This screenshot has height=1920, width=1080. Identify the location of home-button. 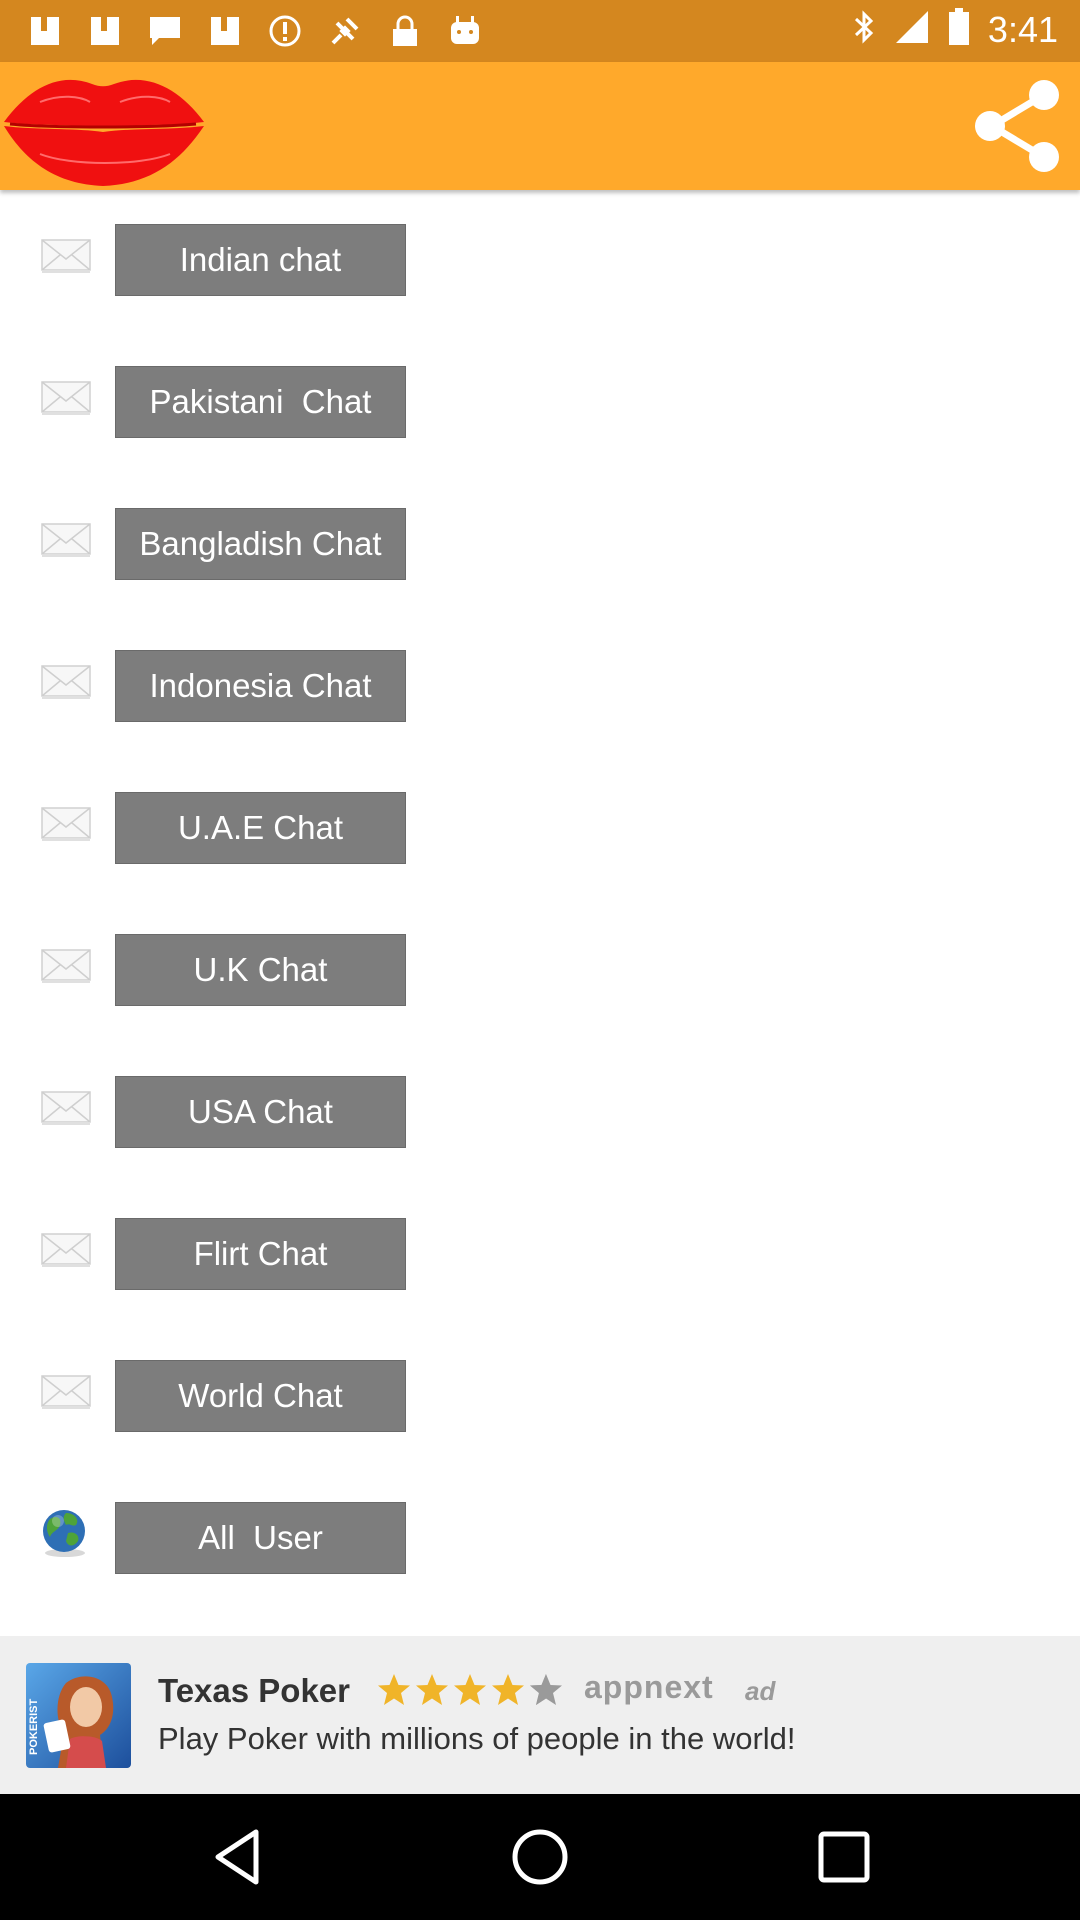
(540, 1857).